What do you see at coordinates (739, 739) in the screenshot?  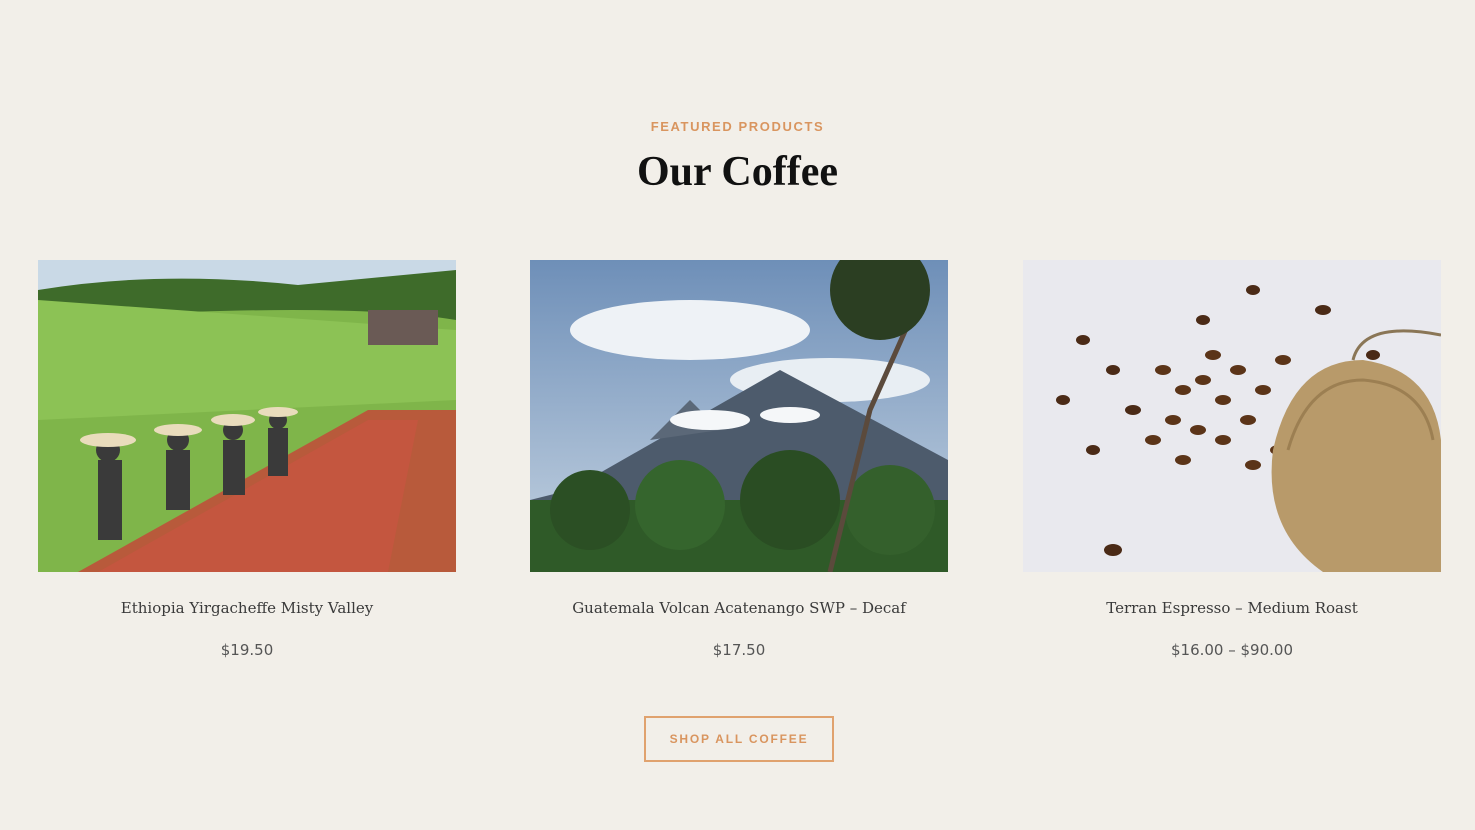 I see `shop-all-coffee-button: SHOP ALL COFFEE` at bounding box center [739, 739].